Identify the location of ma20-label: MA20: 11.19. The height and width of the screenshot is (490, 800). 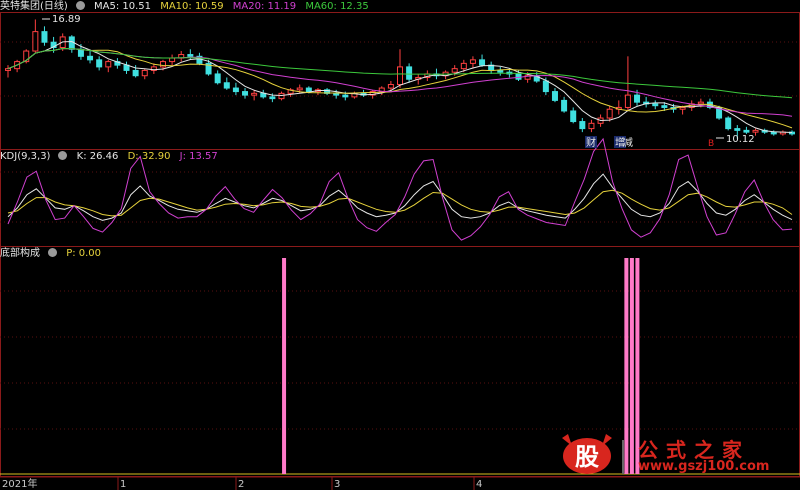
(264, 6).